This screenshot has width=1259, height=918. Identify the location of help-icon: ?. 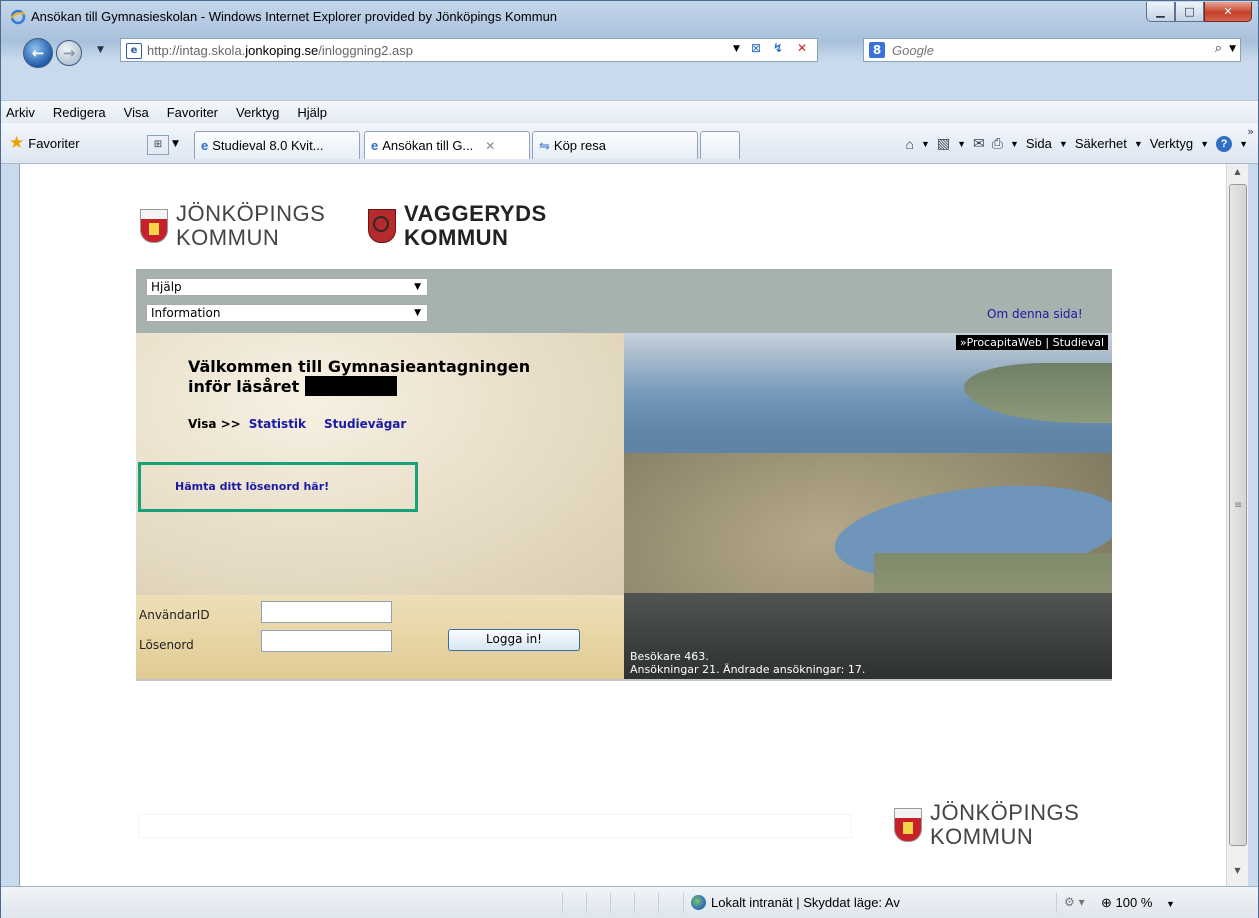
(1224, 143).